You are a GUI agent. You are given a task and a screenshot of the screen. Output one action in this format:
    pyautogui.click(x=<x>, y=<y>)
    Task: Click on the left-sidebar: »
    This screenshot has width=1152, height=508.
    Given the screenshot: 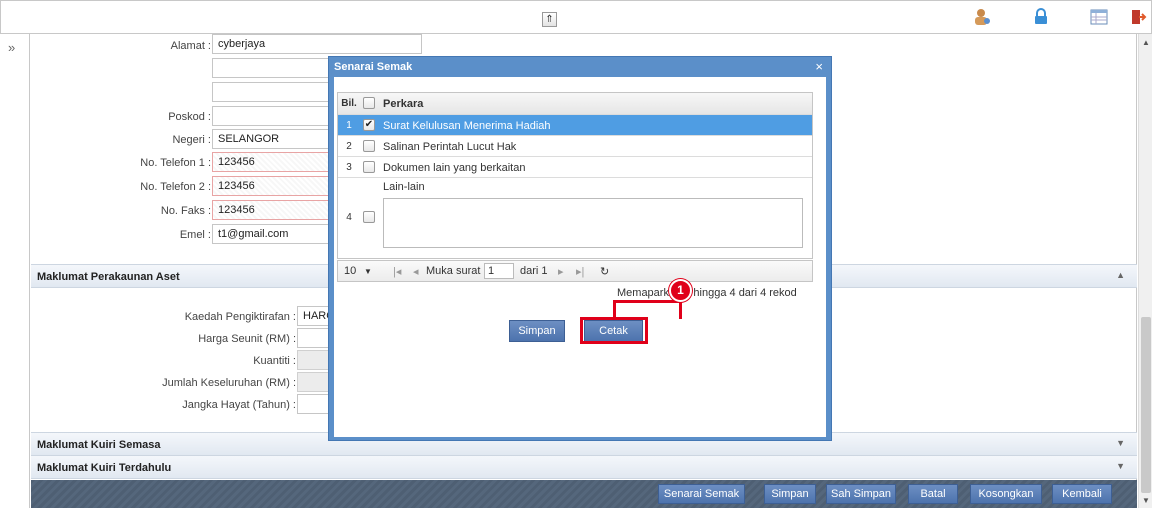 What is the action you would take?
    pyautogui.click(x=15, y=271)
    